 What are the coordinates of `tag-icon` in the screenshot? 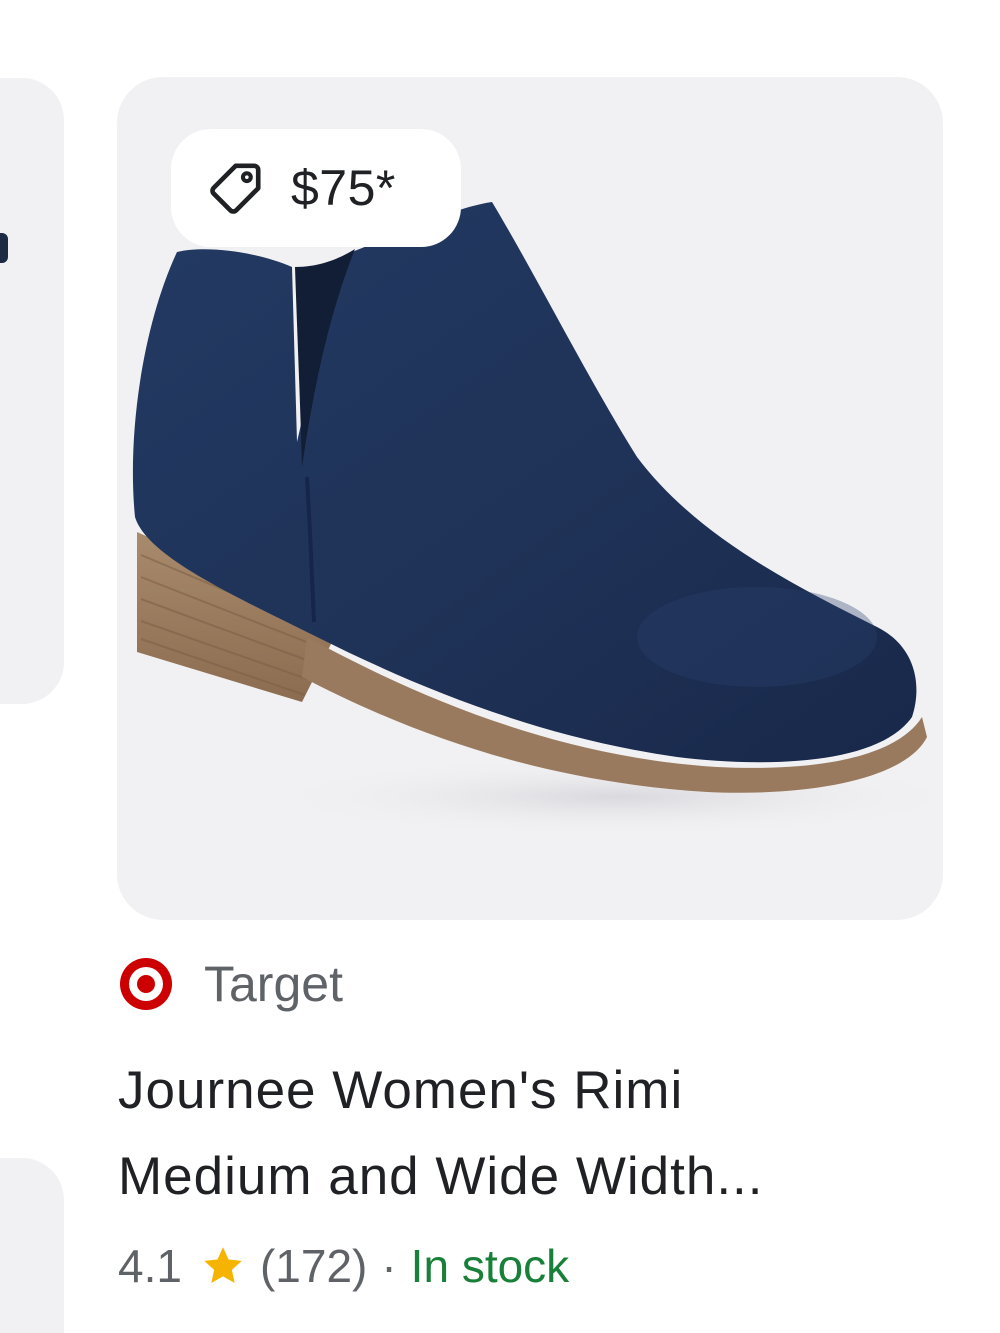 It's located at (235, 188).